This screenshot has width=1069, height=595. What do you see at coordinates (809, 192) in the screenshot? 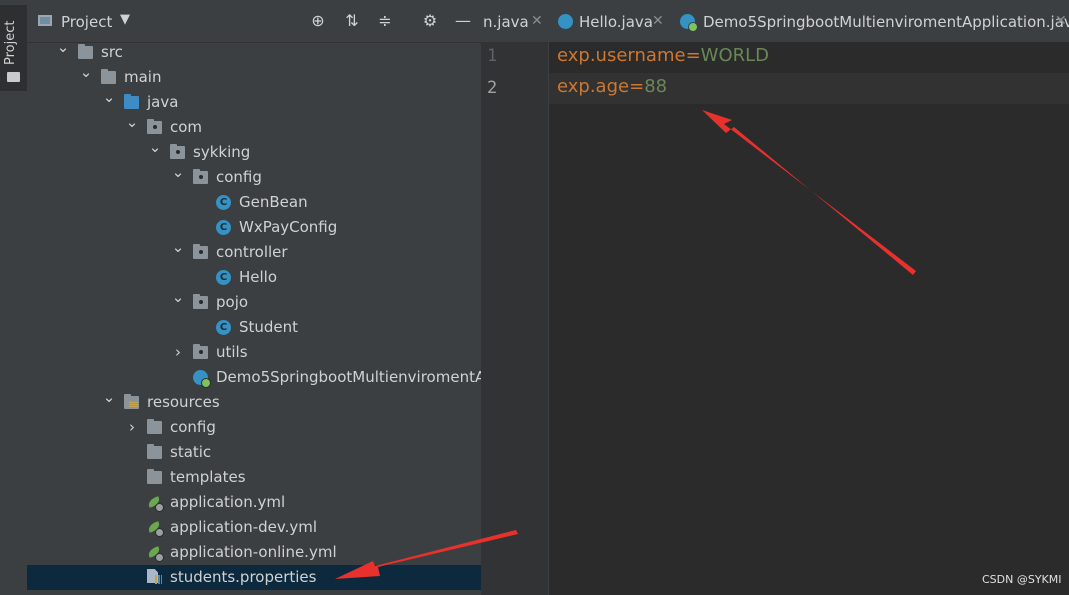
I see `annotation-arrow-editor` at bounding box center [809, 192].